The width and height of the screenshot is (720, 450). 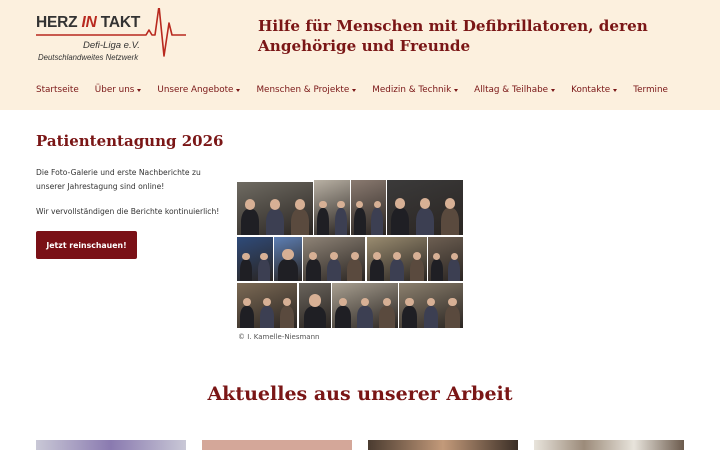 I want to click on nav-item-startseite: Startseite, so click(x=57, y=90).